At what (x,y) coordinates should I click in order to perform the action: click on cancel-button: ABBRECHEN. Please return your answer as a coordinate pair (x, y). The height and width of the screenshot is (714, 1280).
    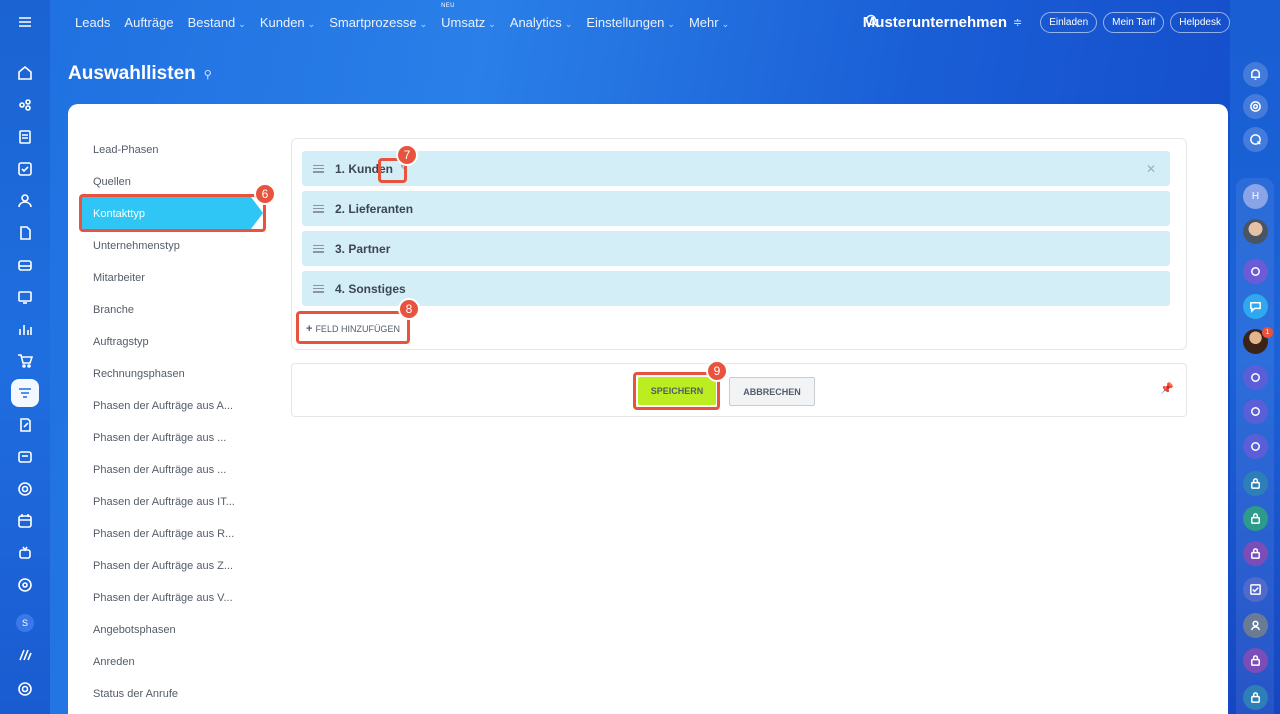
    Looking at the image, I should click on (772, 391).